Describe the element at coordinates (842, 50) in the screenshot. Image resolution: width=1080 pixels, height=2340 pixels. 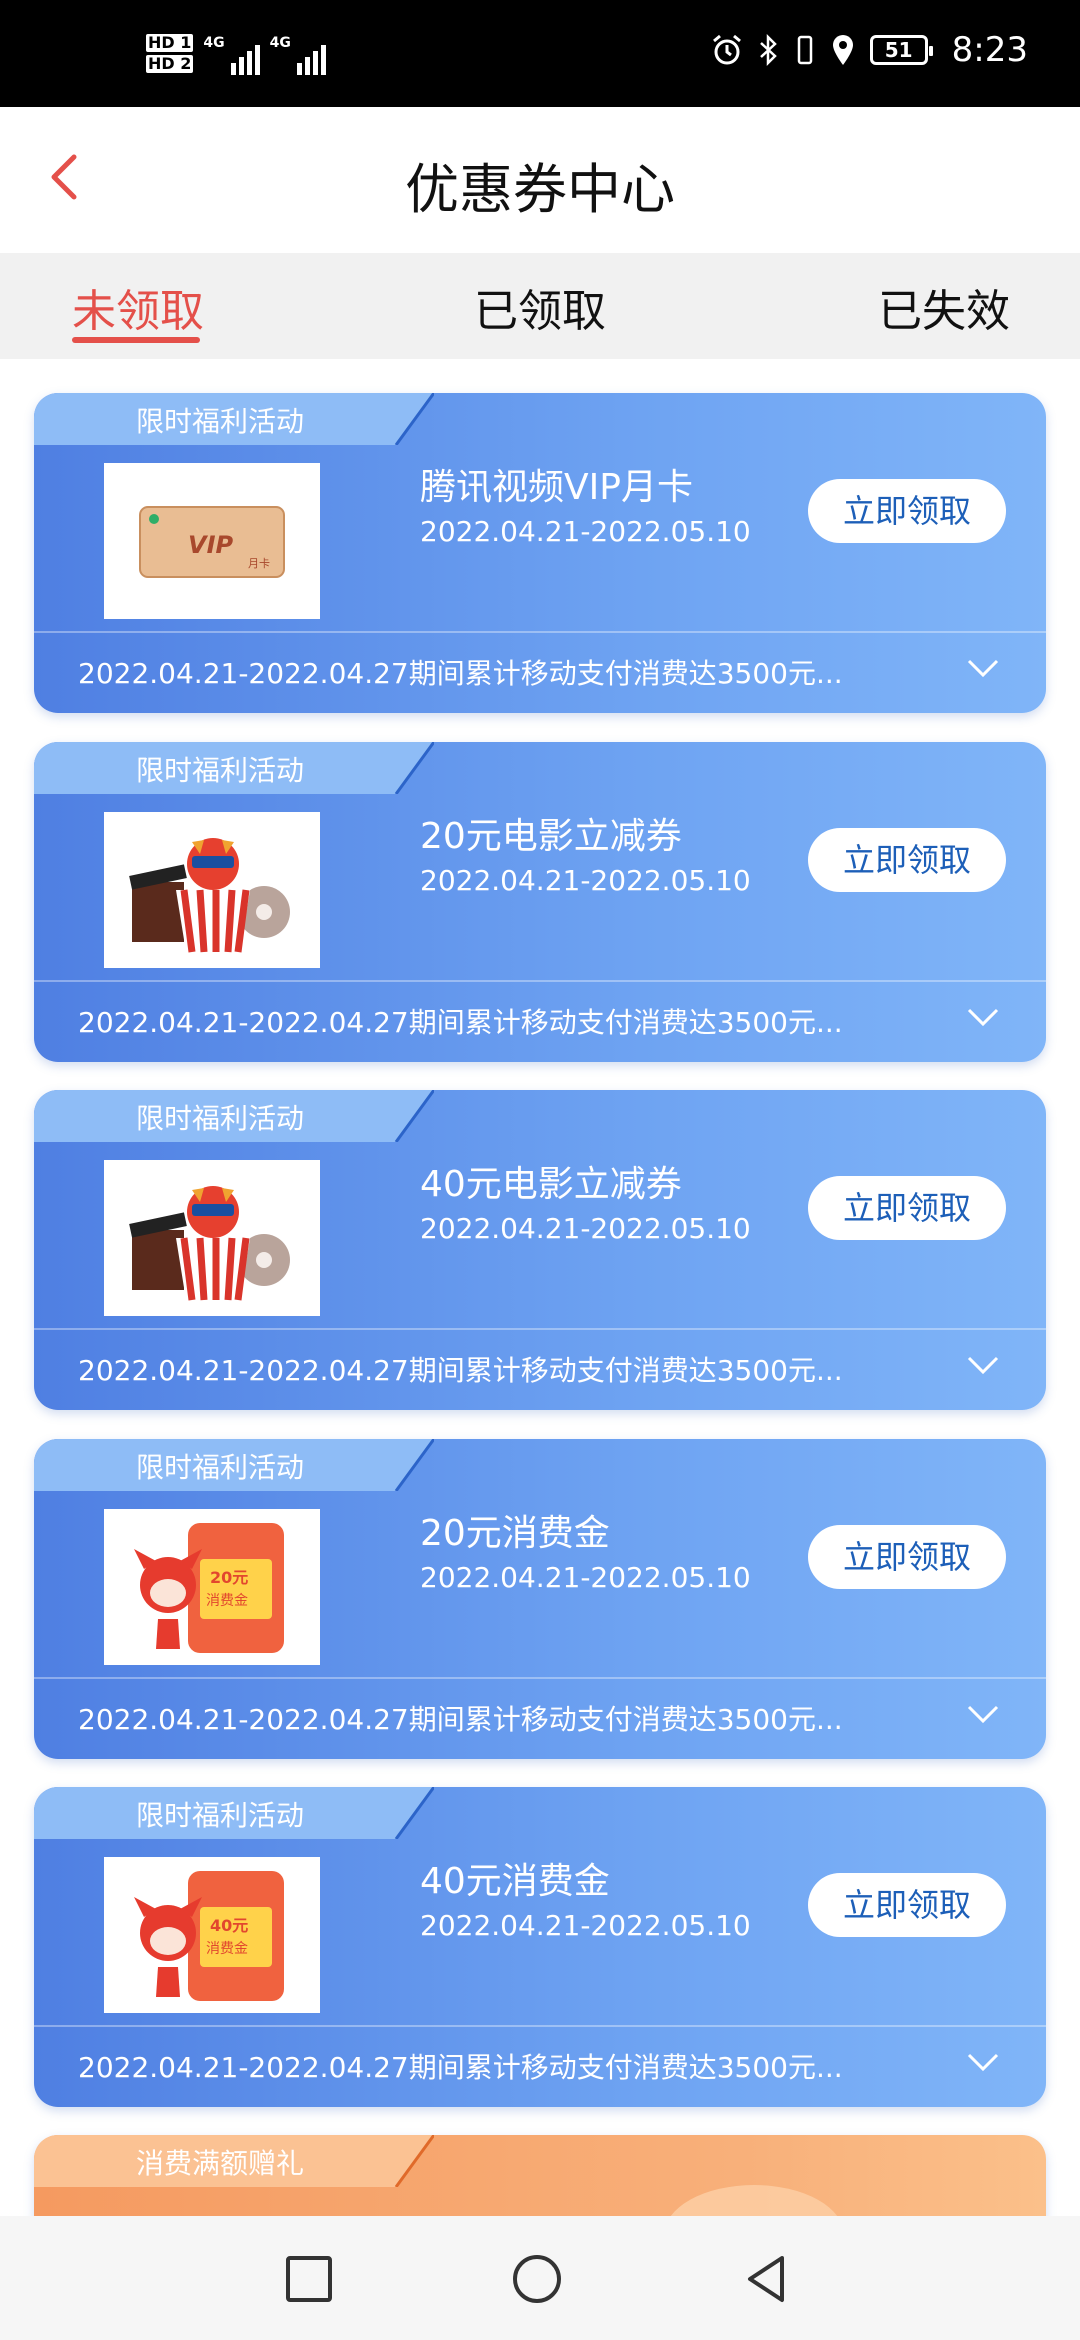
I see `location-icon` at that location.